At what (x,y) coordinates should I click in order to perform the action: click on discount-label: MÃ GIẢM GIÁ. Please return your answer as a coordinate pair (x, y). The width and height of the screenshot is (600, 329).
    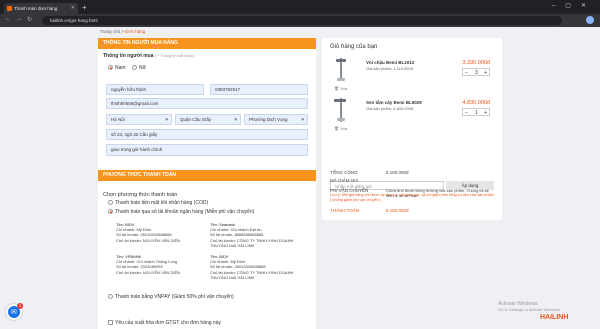
    Looking at the image, I should click on (344, 180).